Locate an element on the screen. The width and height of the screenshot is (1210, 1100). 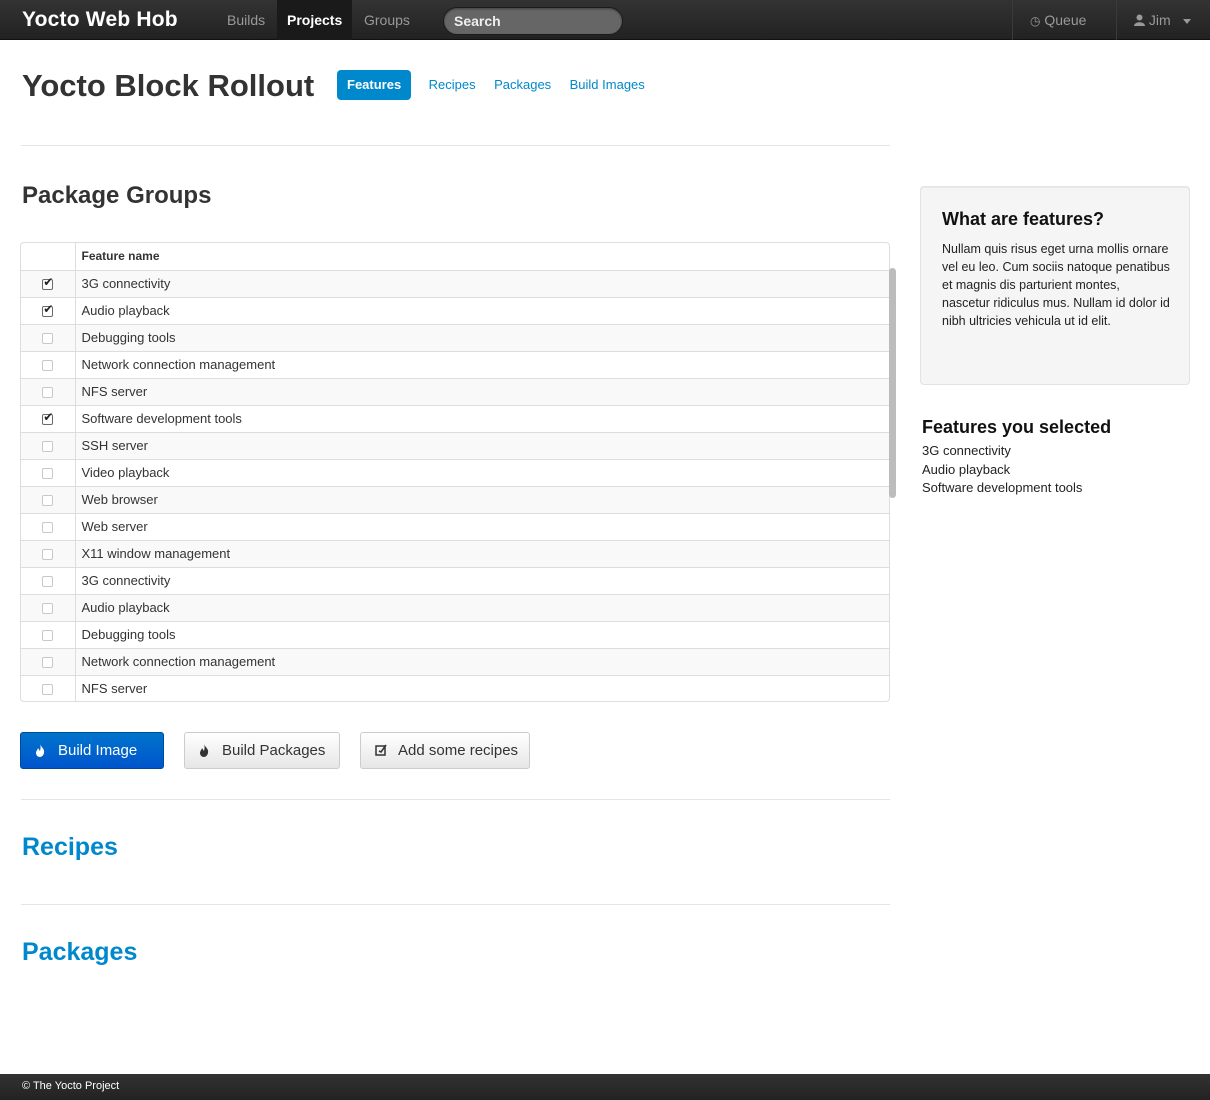
feature-name-cell: Video playback is located at coordinates (482, 472).